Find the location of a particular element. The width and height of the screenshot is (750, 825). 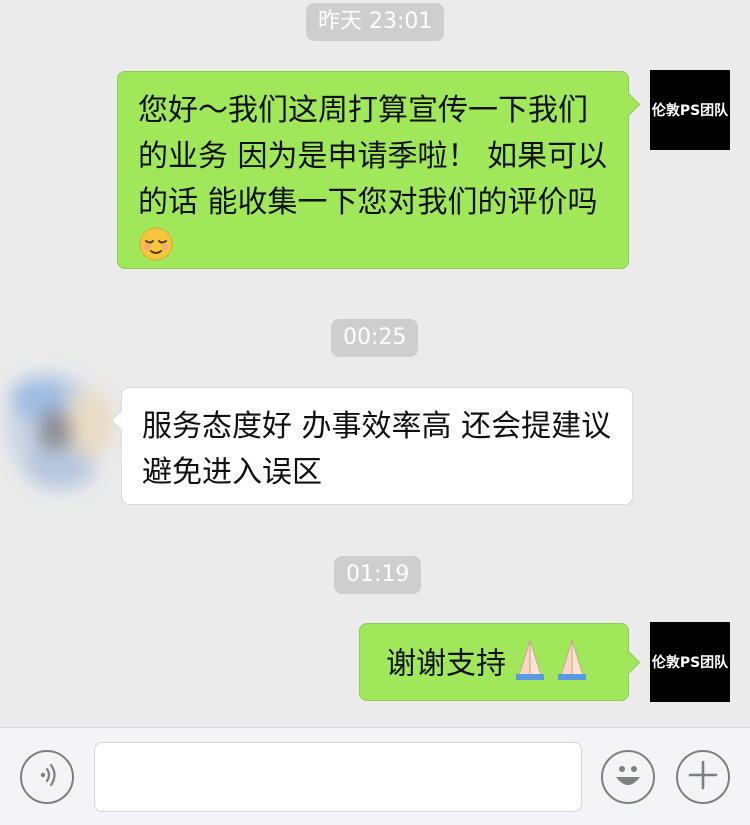

timestamp: 00:25 is located at coordinates (375, 338).